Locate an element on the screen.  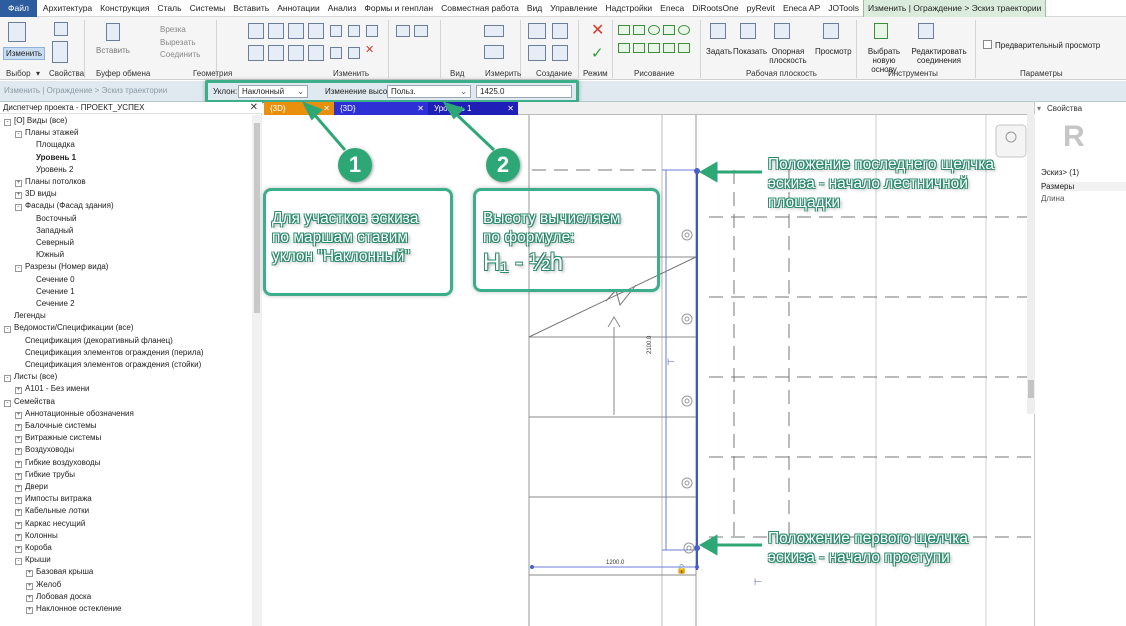
last-click-note-line1: Положение последнего щелчка is located at coordinates (881, 164).